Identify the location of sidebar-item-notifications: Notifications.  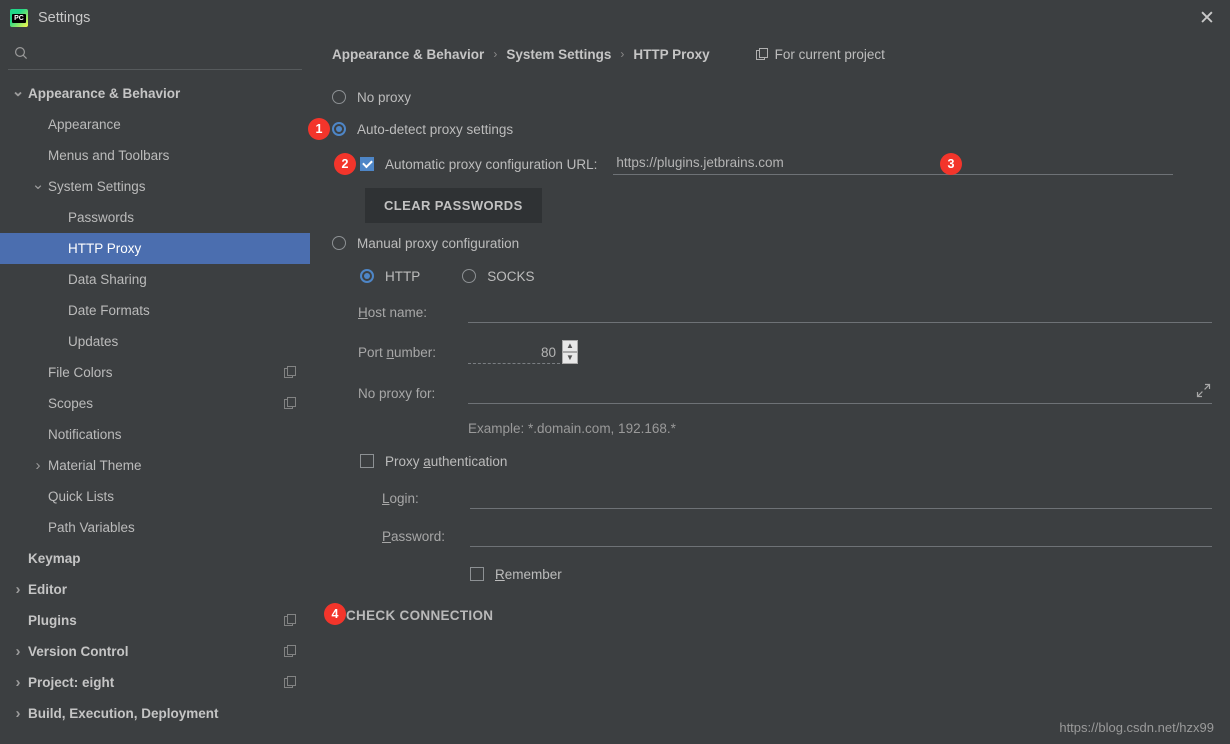
(155, 434).